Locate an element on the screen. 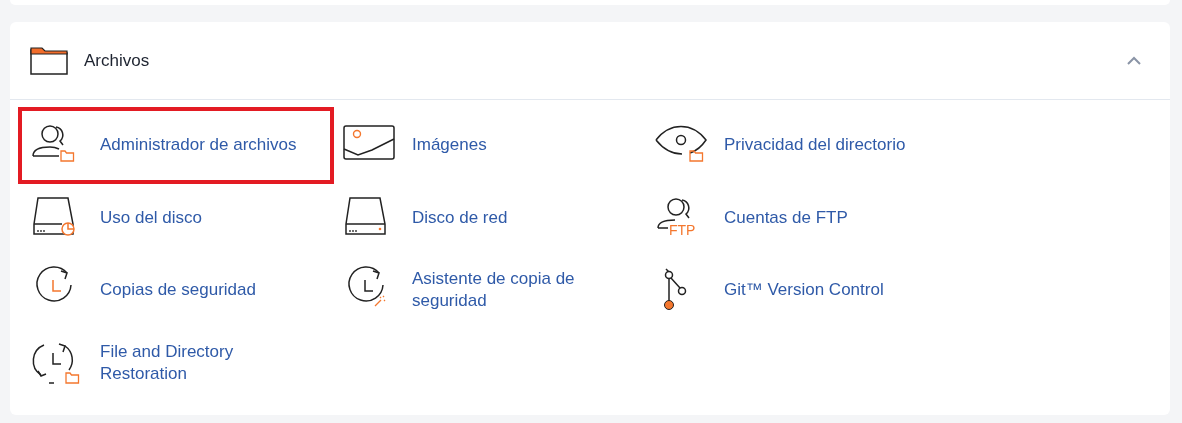  section-title: Archivos is located at coordinates (117, 60).